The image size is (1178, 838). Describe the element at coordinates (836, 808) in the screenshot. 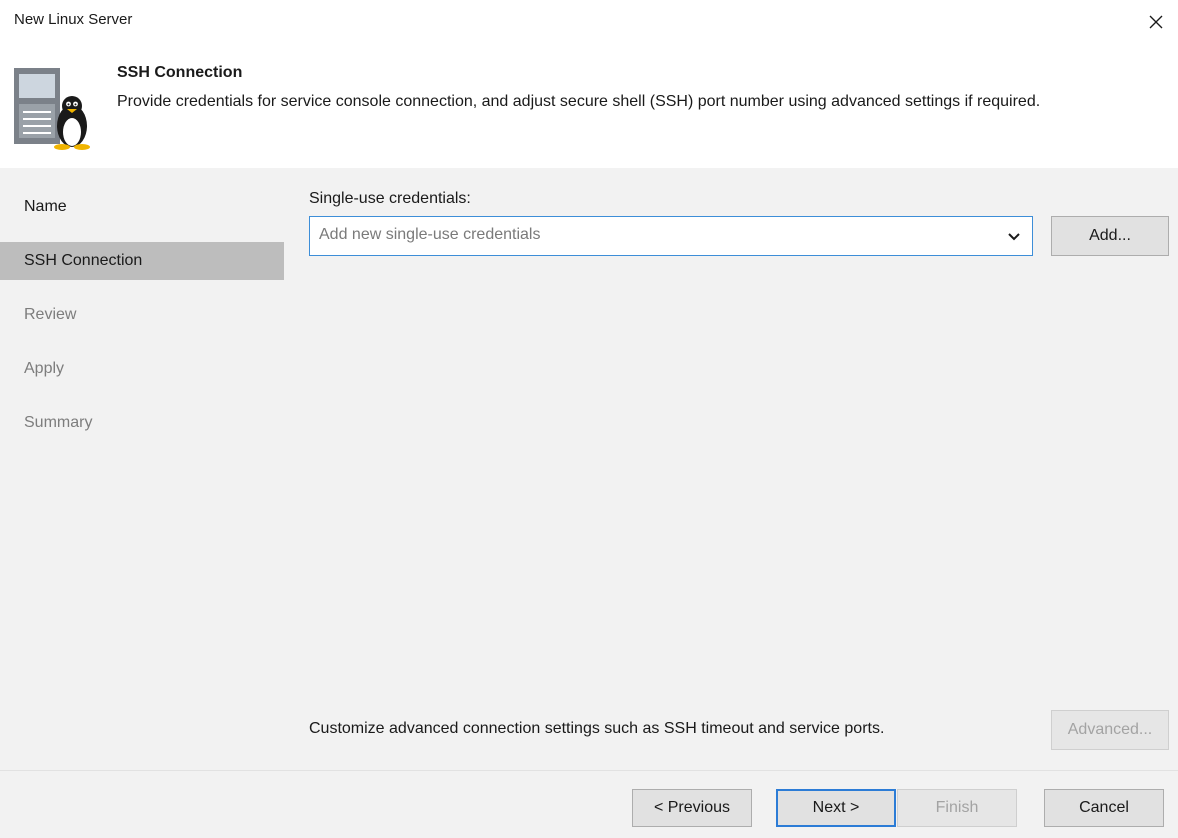

I see `next-button: Next >` at that location.